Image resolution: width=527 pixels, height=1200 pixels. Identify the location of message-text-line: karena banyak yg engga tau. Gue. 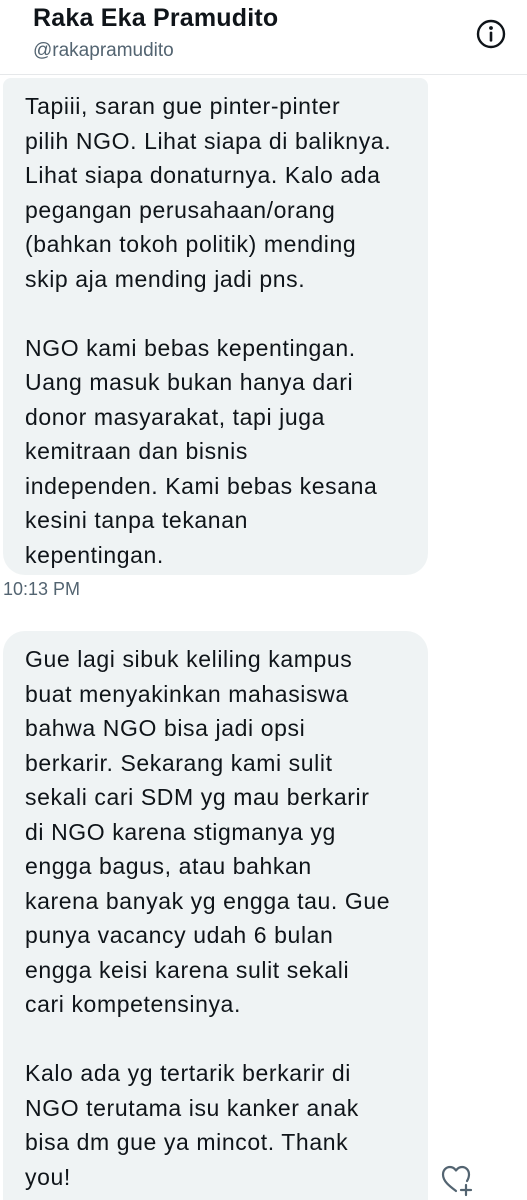
(208, 901).